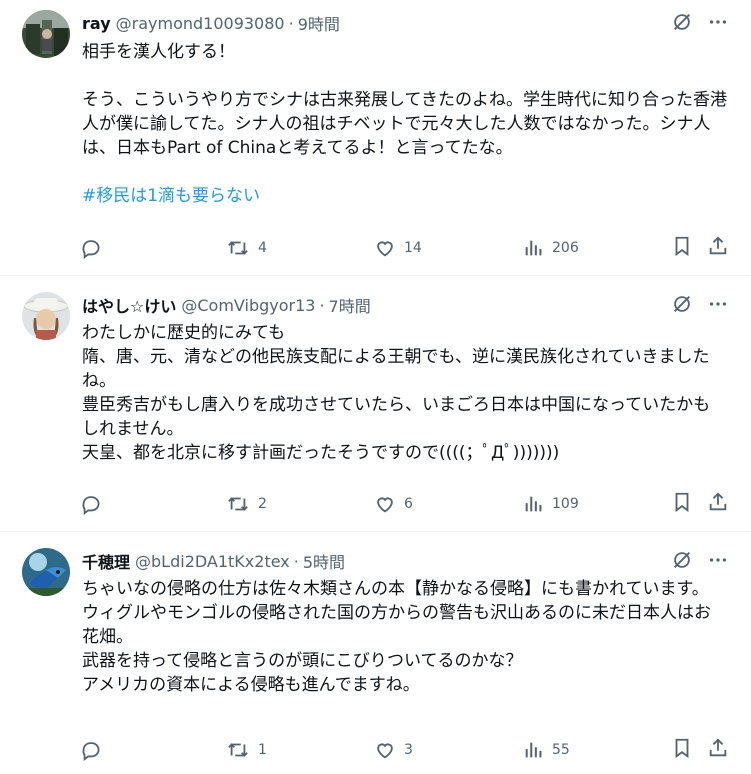 This screenshot has width=751, height=774. I want to click on retweet-count: 4, so click(262, 248).